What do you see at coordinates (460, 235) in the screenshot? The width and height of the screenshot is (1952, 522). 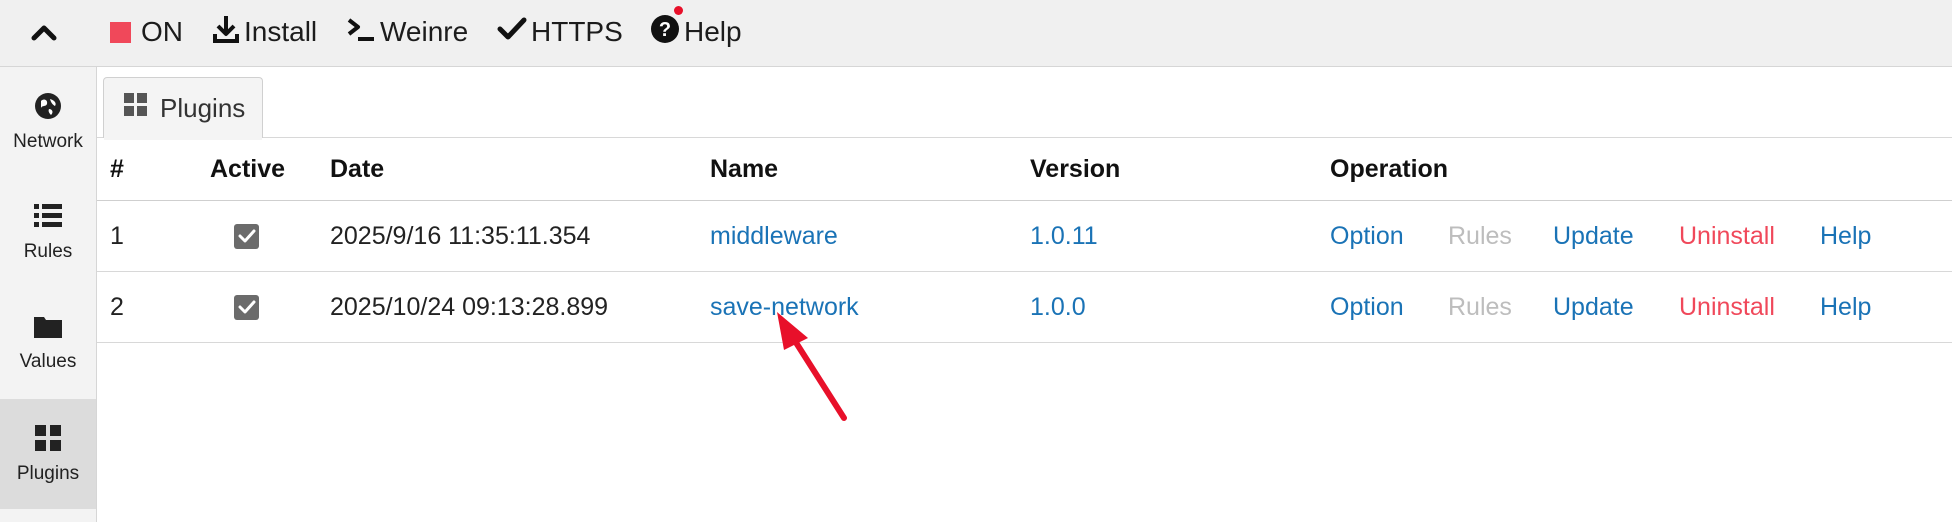 I see `plugin-date: 2025/9/16 11:35:11.354` at bounding box center [460, 235].